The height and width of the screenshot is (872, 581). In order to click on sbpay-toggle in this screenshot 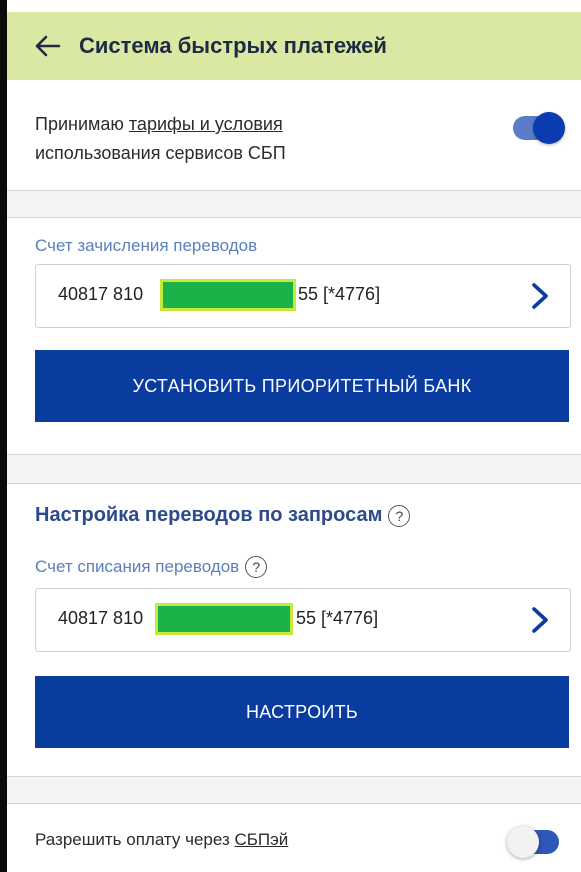, I will do `click(533, 842)`.